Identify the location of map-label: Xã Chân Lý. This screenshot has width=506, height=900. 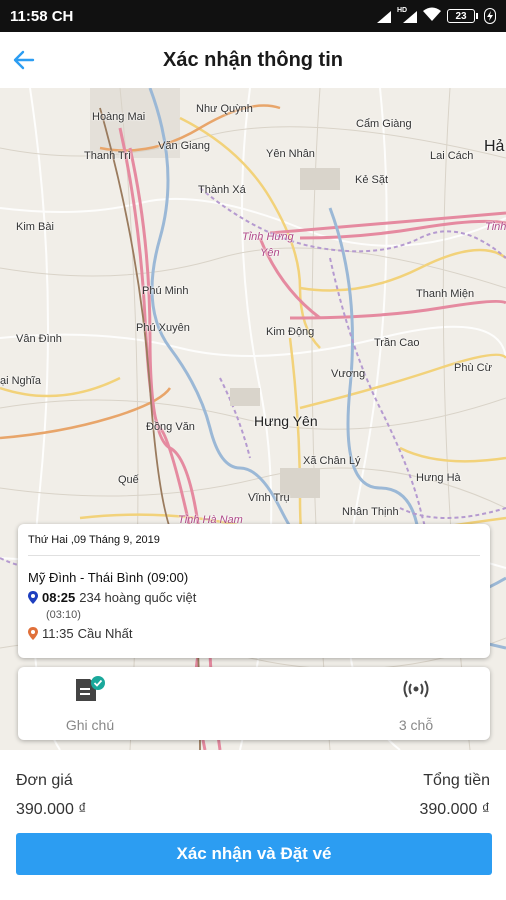
(332, 461).